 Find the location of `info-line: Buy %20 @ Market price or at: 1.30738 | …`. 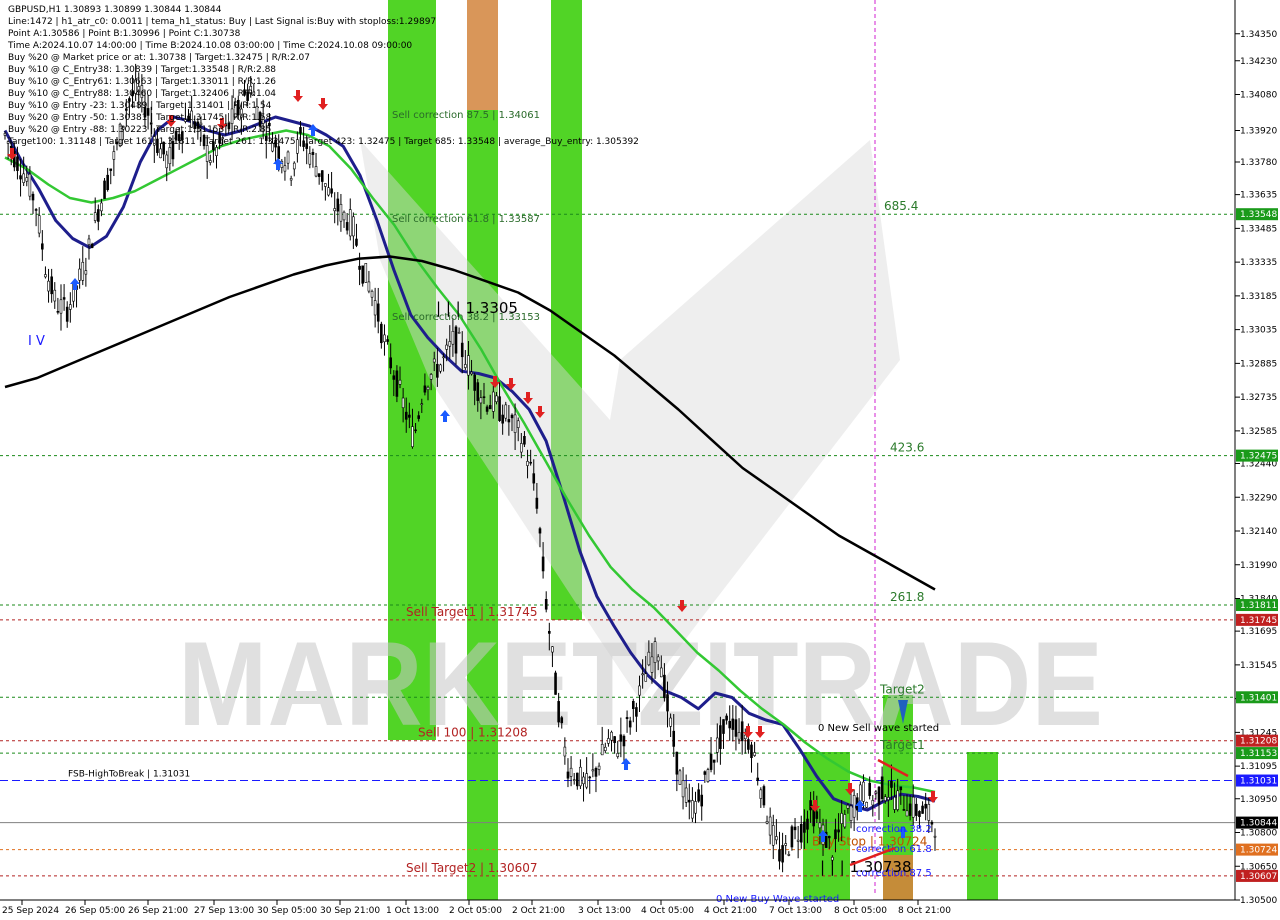

info-line: Buy %20 @ Market price or at: 1.30738 | … is located at coordinates (159, 58).